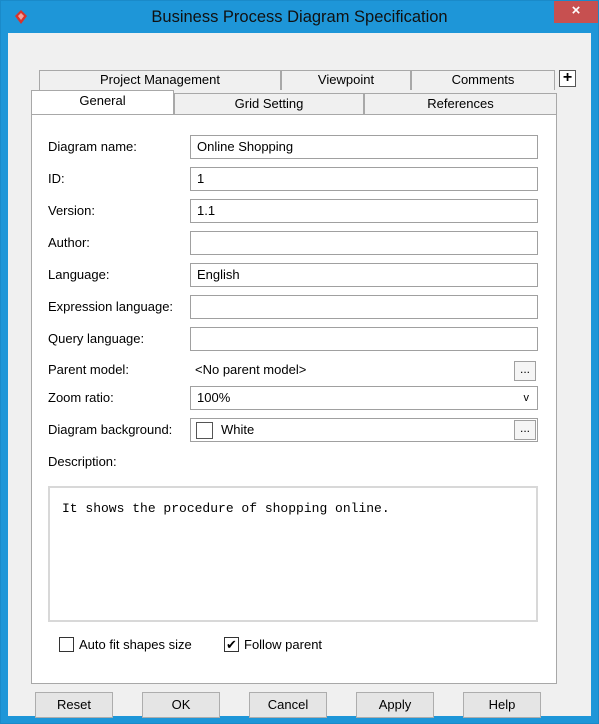 Image resolution: width=599 pixels, height=724 pixels. What do you see at coordinates (364, 179) in the screenshot?
I see `id-input: 1` at bounding box center [364, 179].